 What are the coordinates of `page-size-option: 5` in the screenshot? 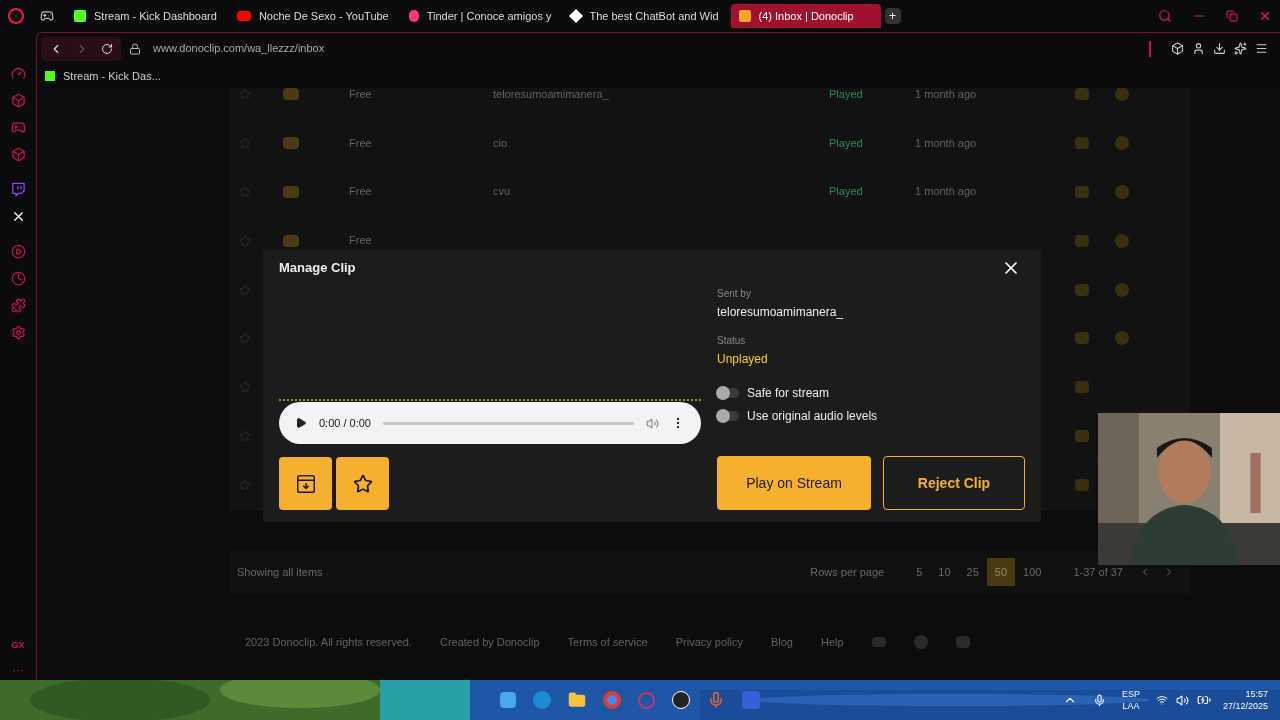 It's located at (919, 572).